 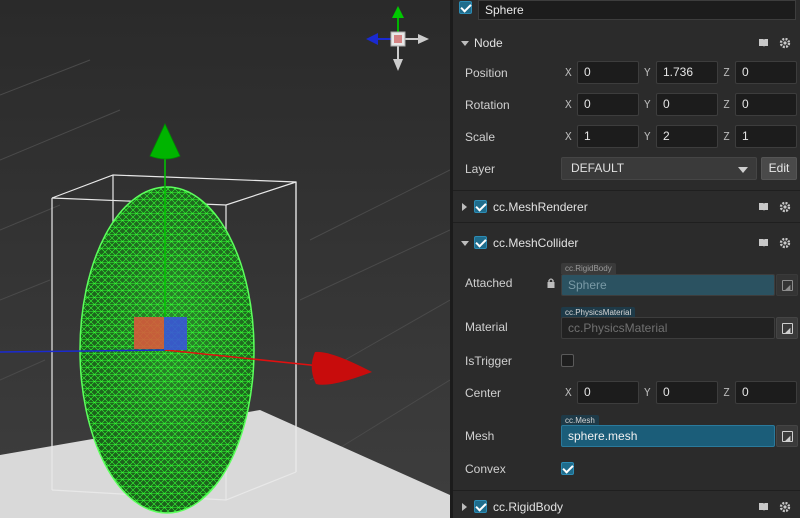 I want to click on lock-icon, so click(x=551, y=283).